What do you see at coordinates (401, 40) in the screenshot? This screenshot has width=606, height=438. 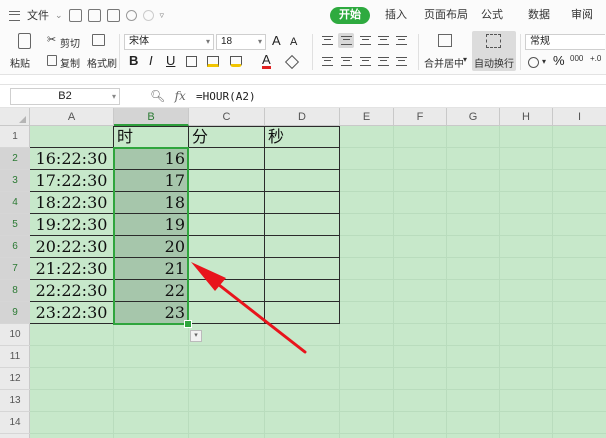 I see `outdent-icon` at bounding box center [401, 40].